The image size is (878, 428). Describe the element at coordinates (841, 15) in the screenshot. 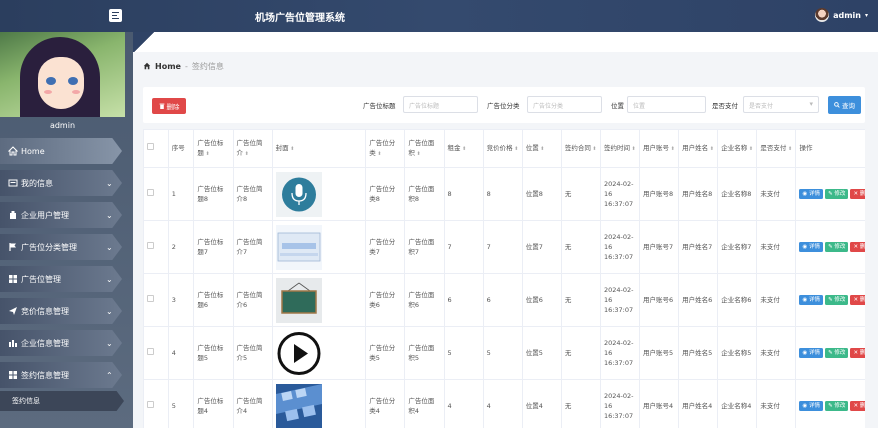

I see `user-menu: admin ▾` at that location.